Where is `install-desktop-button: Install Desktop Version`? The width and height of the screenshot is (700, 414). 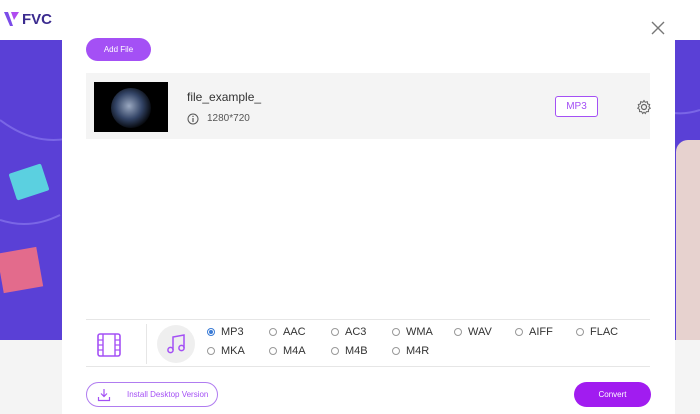 install-desktop-button: Install Desktop Version is located at coordinates (152, 394).